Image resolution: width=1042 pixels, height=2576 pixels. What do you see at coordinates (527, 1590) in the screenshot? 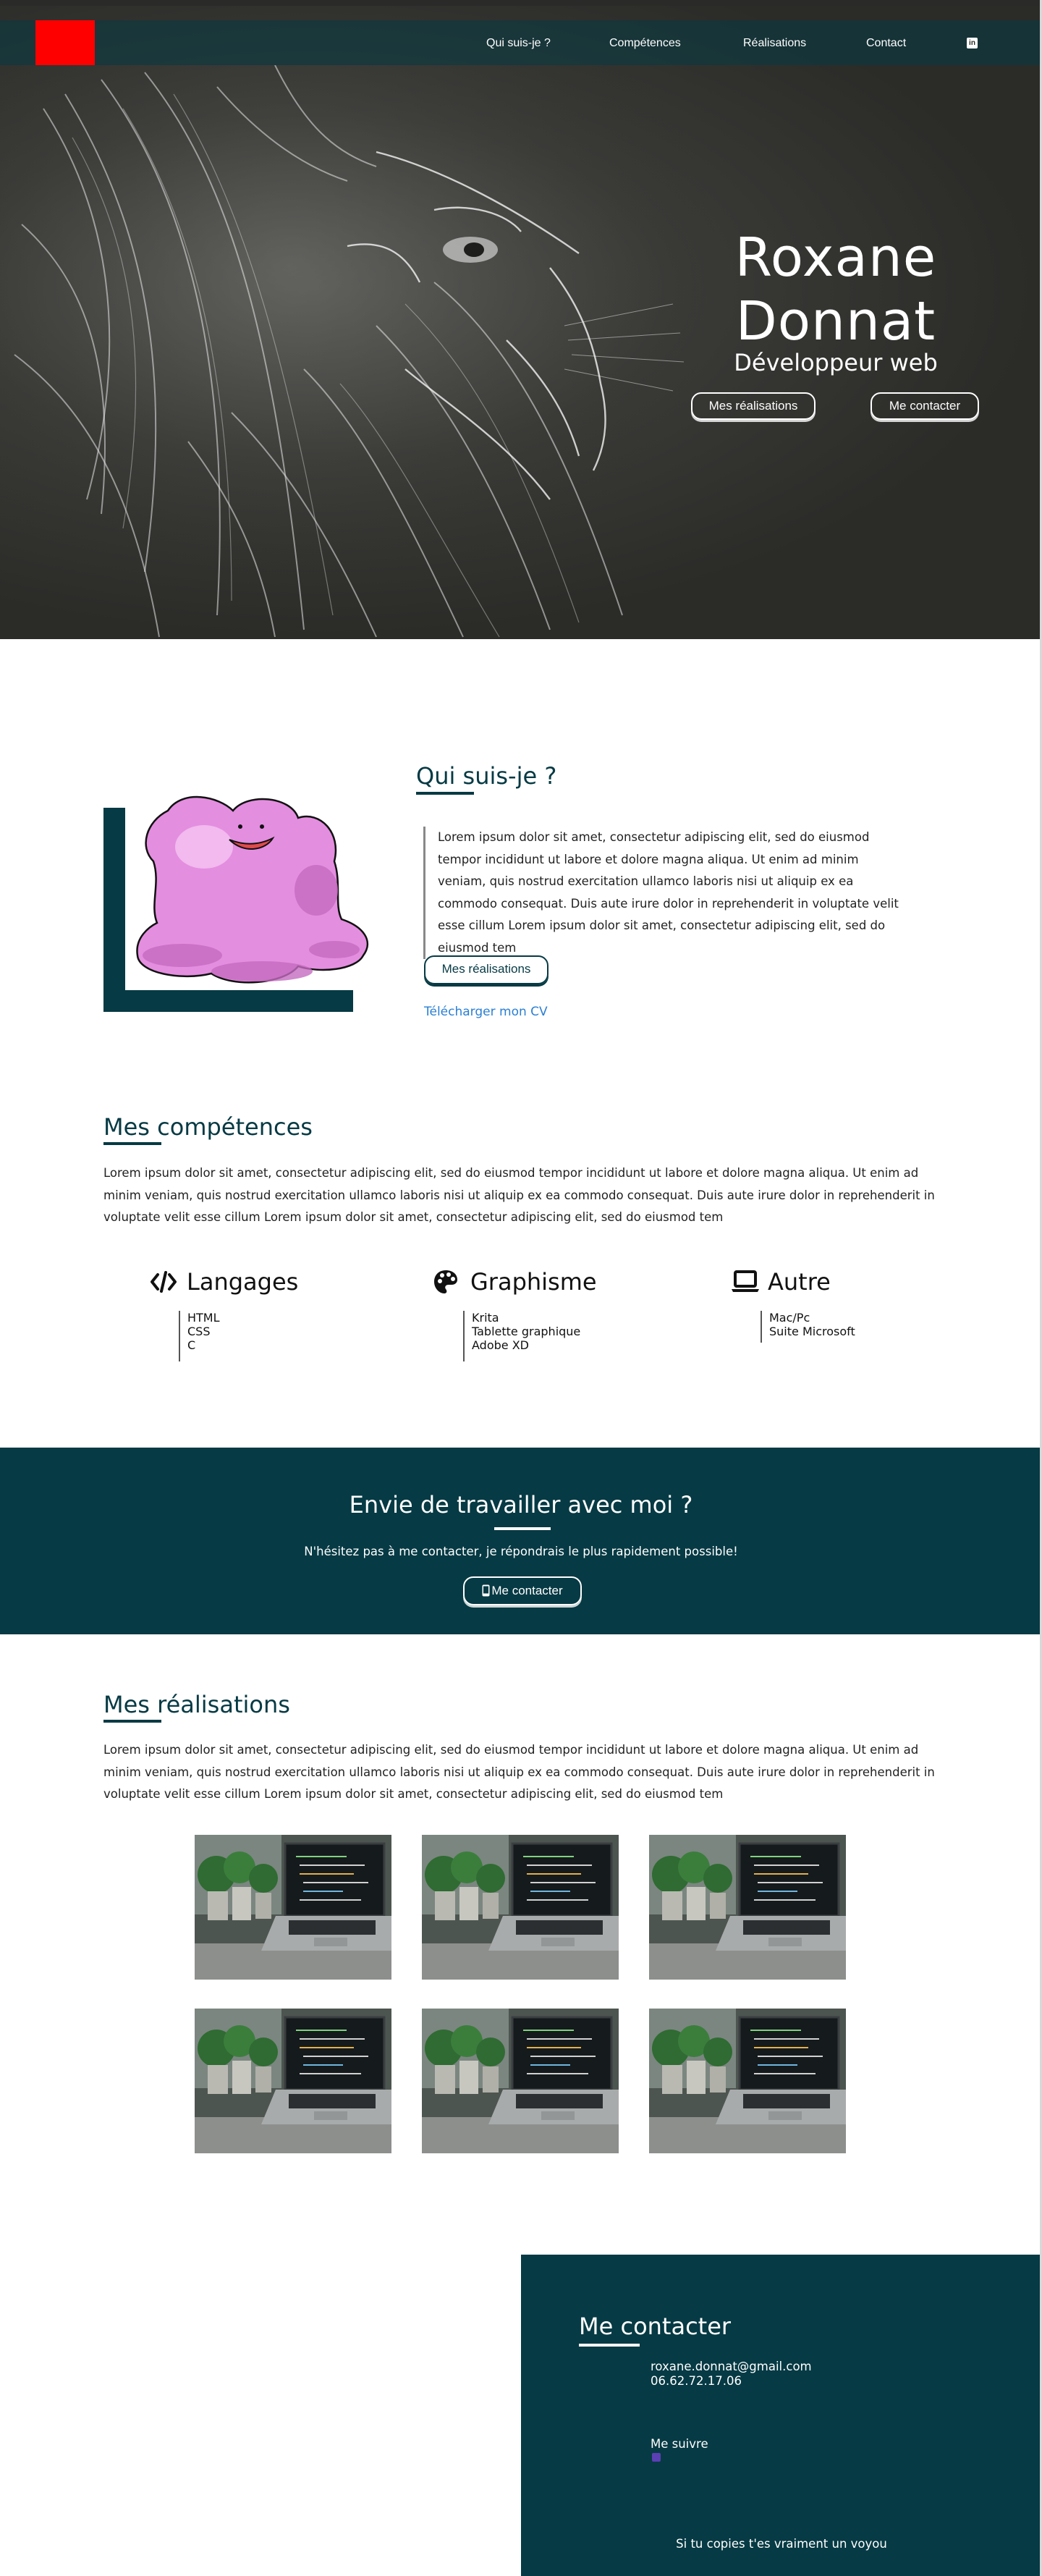
I see `cta-contact-label: Me contacter` at bounding box center [527, 1590].